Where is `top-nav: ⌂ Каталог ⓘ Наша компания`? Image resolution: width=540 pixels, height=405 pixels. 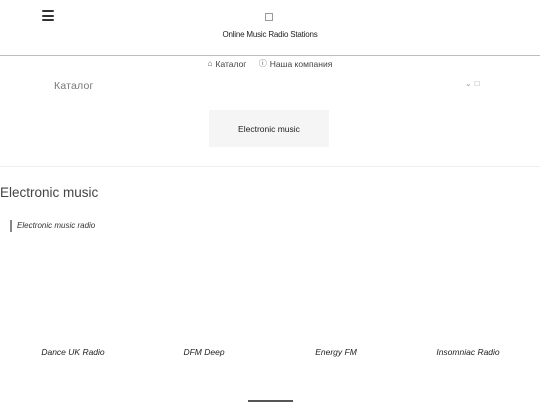
top-nav: ⌂ Каталог ⓘ Наша компания is located at coordinates (270, 63).